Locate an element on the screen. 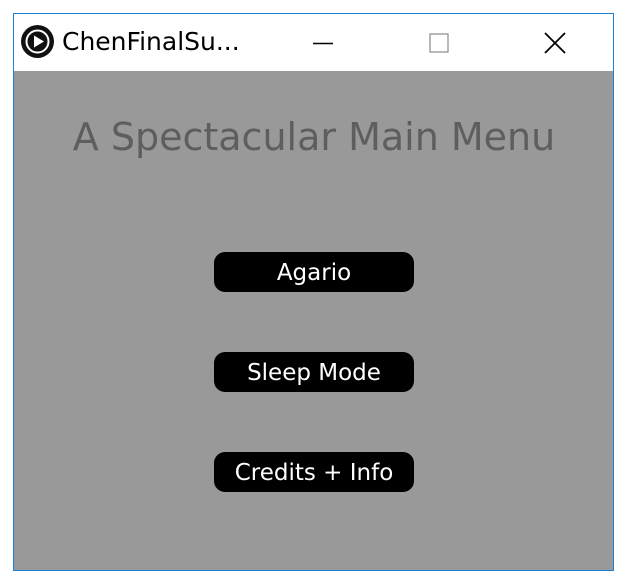 The image size is (633, 584). play-circle-icon is located at coordinates (37, 41).